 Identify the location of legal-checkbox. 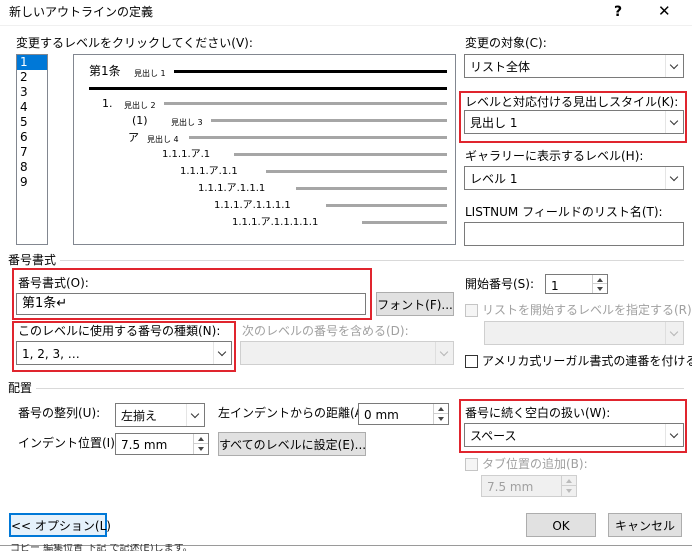
(471, 361).